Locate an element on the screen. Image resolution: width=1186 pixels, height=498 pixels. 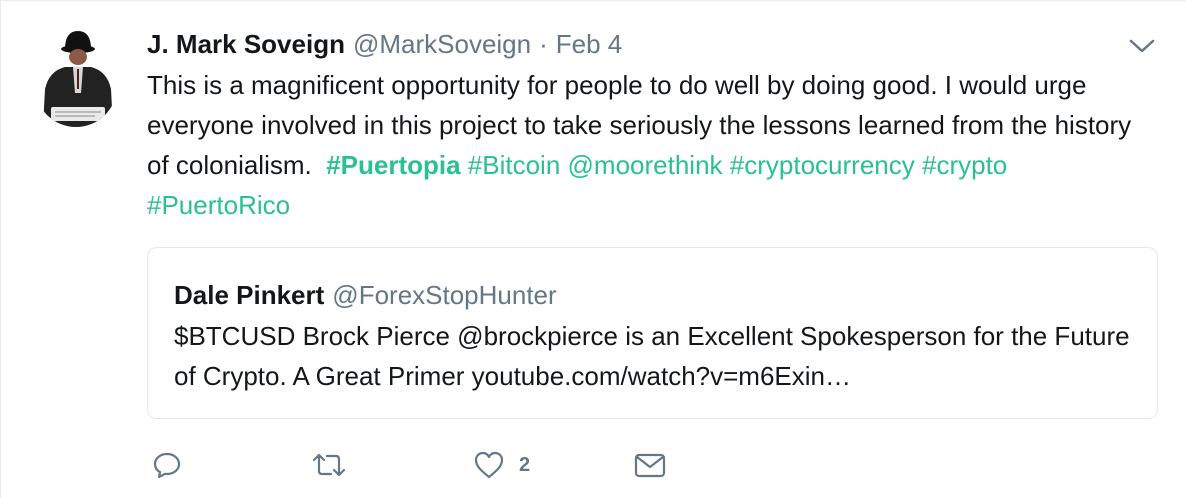
envelope-icon is located at coordinates (650, 465).